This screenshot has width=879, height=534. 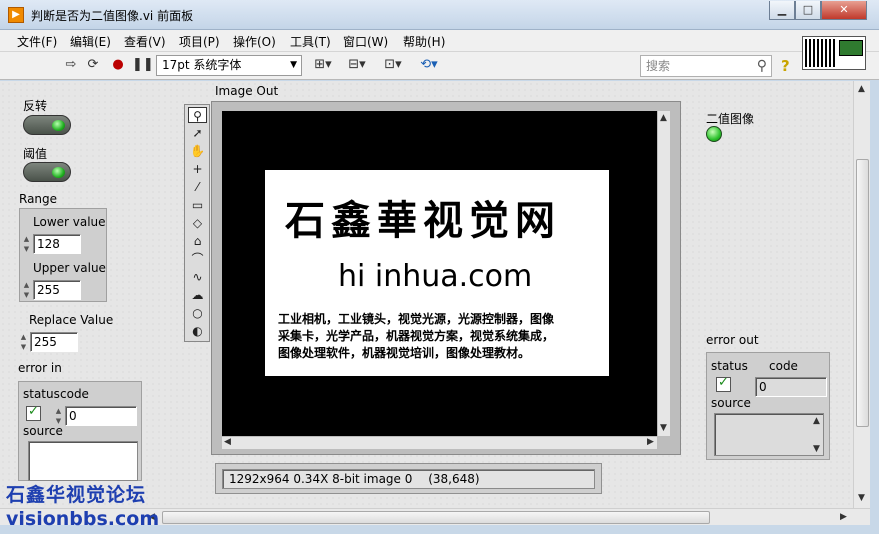 What do you see at coordinates (791, 387) in the screenshot?
I see `error-out-code-field: 0` at bounding box center [791, 387].